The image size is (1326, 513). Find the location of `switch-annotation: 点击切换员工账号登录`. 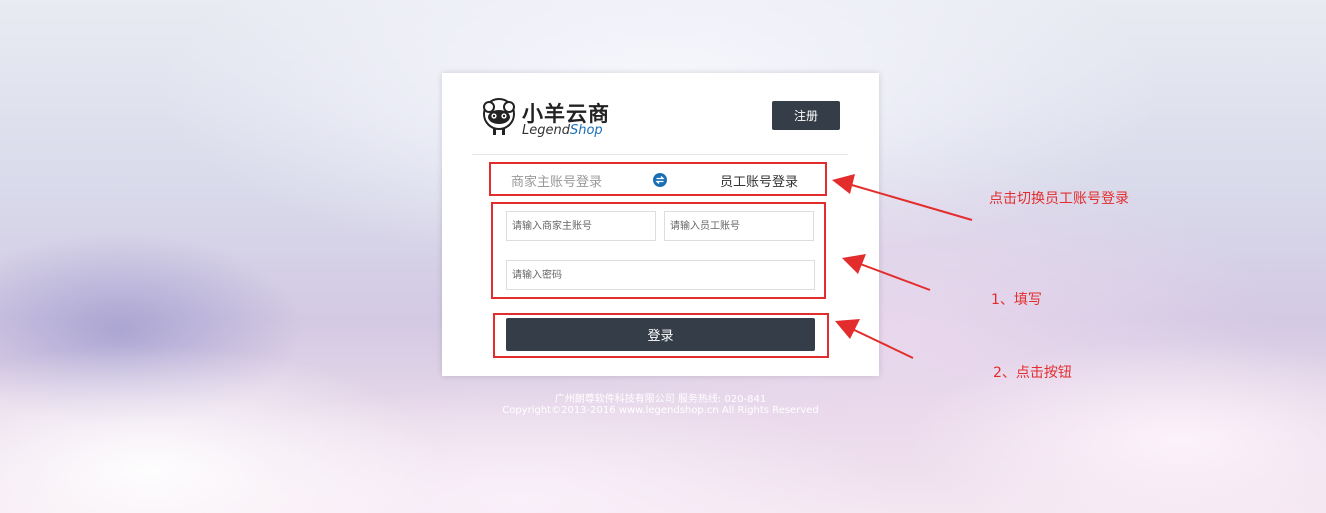

switch-annotation: 点击切换员工账号登录 is located at coordinates (1059, 199).